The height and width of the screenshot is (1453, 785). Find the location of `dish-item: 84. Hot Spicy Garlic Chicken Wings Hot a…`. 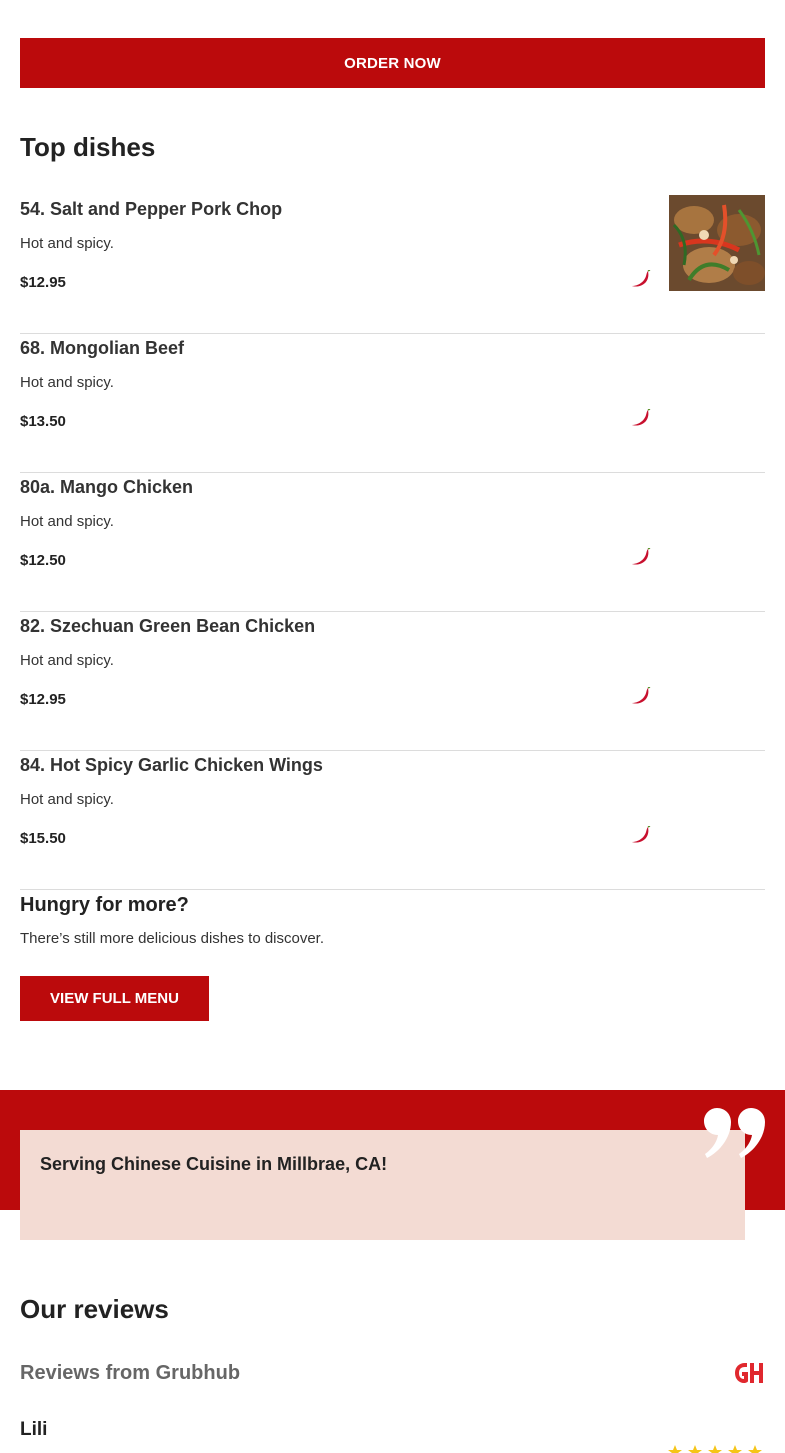

dish-item: 84. Hot Spicy Garlic Chicken Wings Hot a… is located at coordinates (392, 820).